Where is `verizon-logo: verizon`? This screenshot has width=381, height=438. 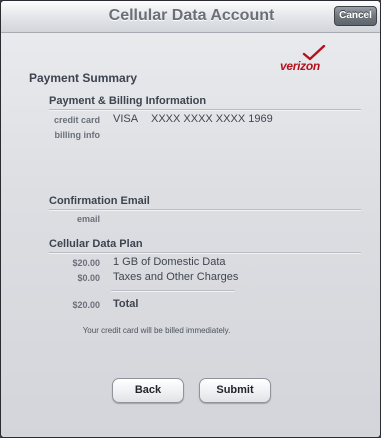 verizon-logo: verizon is located at coordinates (303, 60).